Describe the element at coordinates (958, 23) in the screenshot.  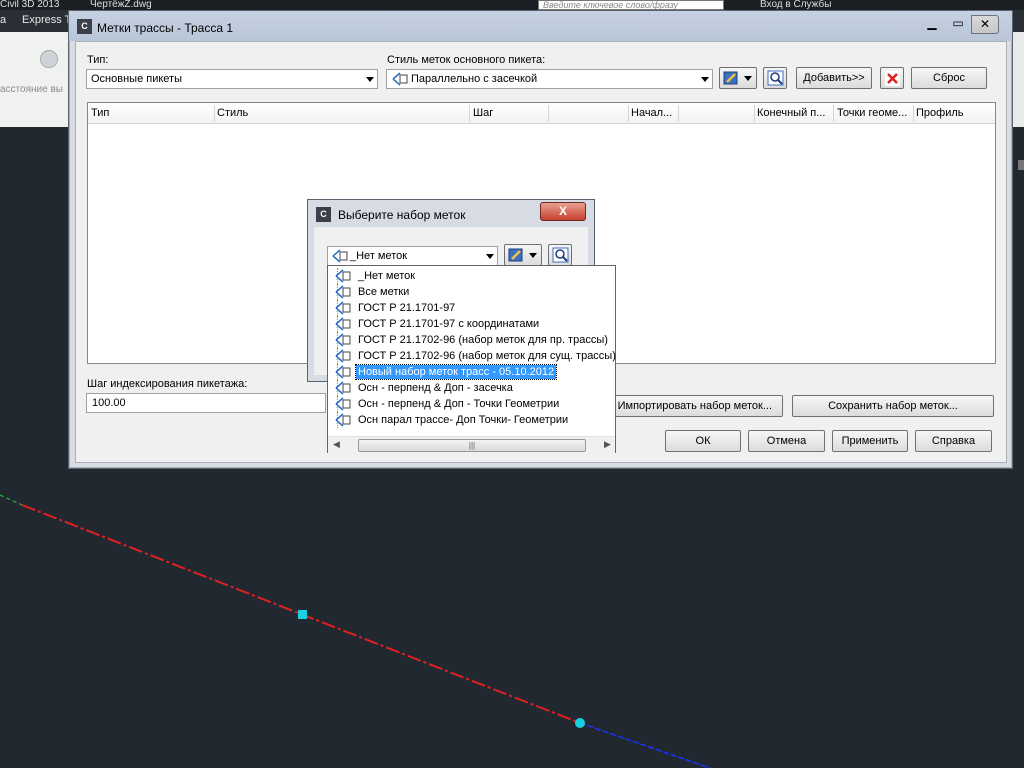
I see `maximize-icon: ▭` at that location.